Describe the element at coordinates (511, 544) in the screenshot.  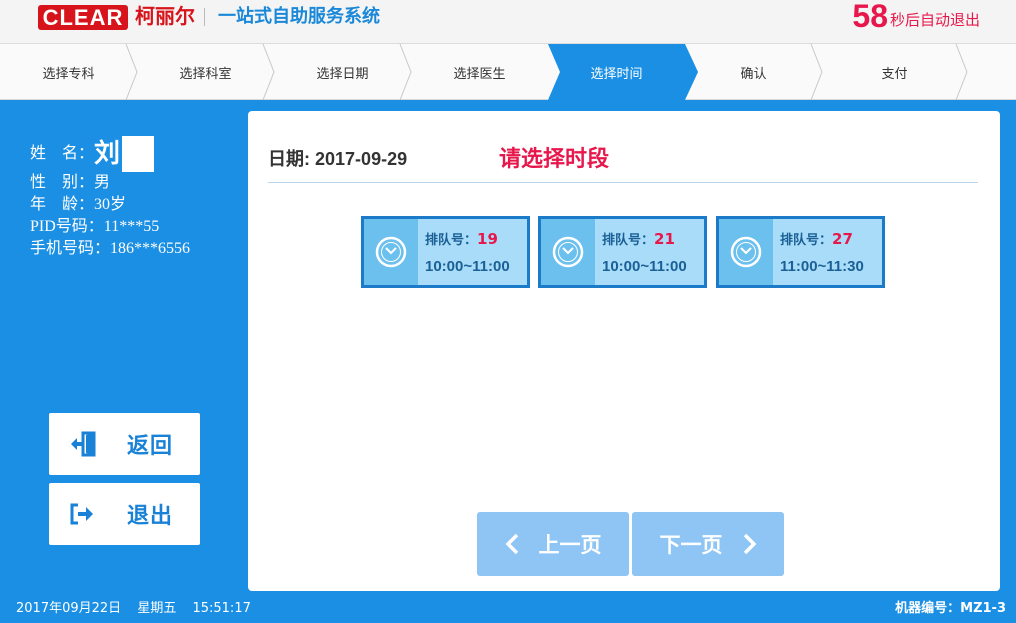
I see `chevron-left-icon` at that location.